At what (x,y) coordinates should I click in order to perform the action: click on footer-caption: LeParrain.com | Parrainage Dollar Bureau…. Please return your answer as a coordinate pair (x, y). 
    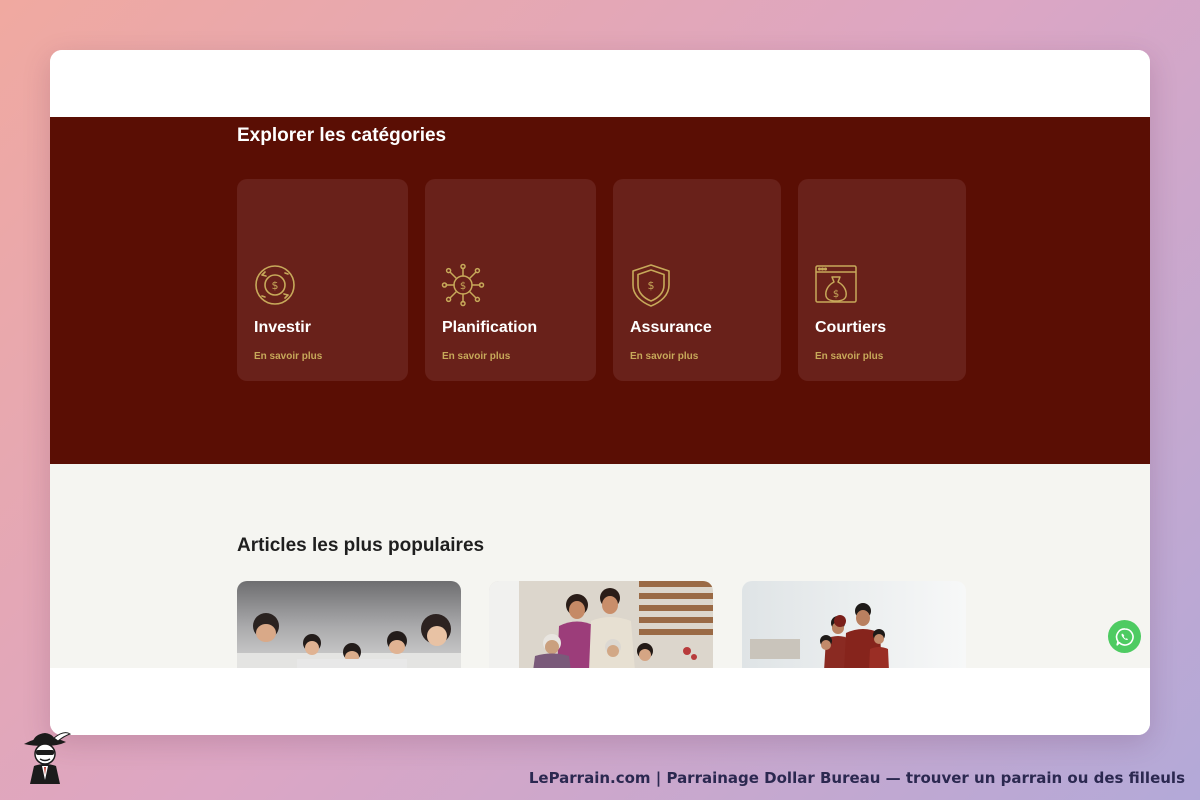
    Looking at the image, I should click on (856, 778).